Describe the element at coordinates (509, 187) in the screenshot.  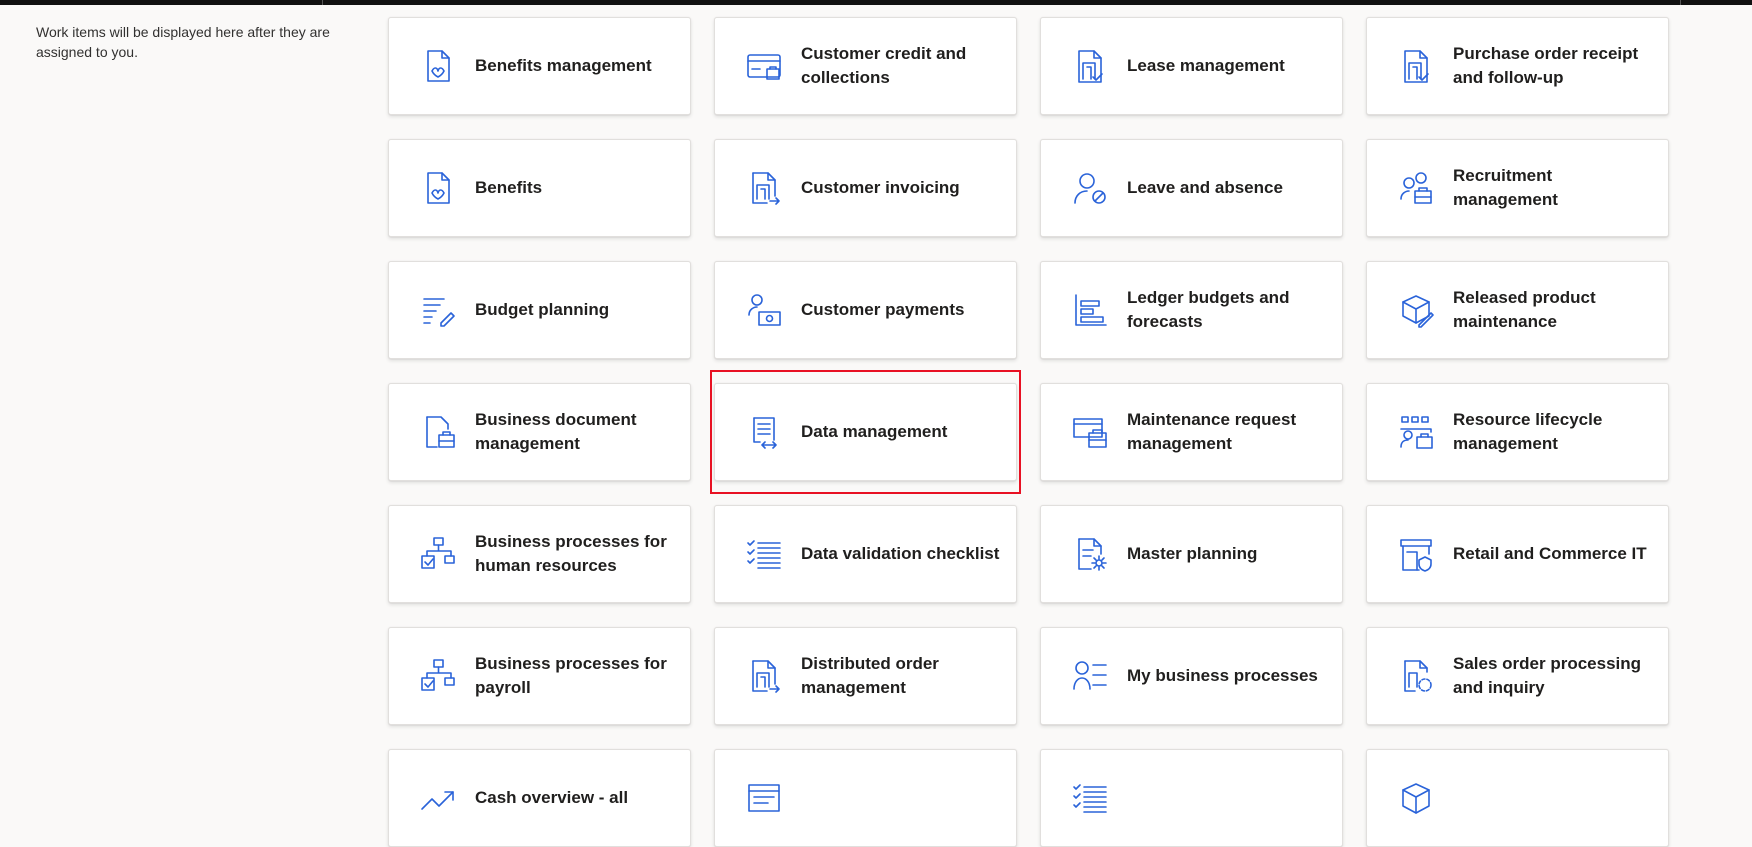
I see `workspace-tile-label: Benefits` at that location.